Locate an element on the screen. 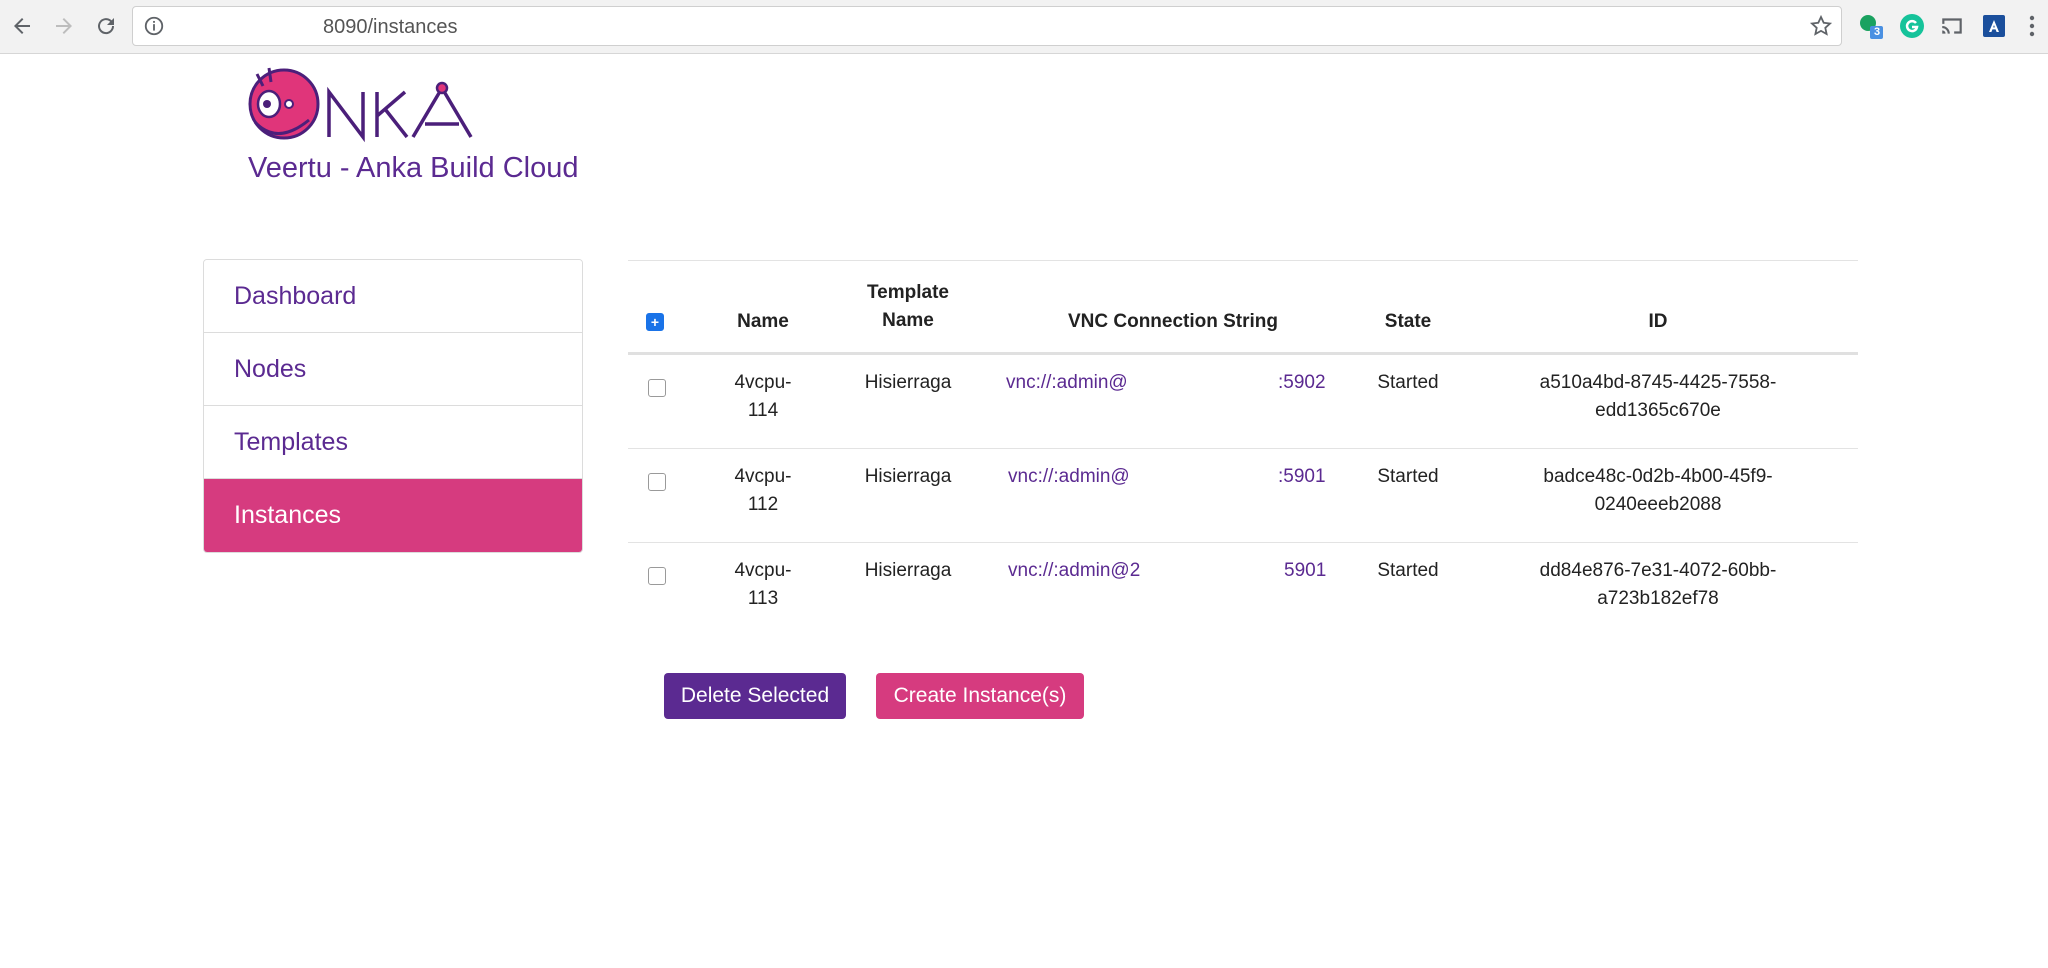  cast-icon is located at coordinates (1952, 26).